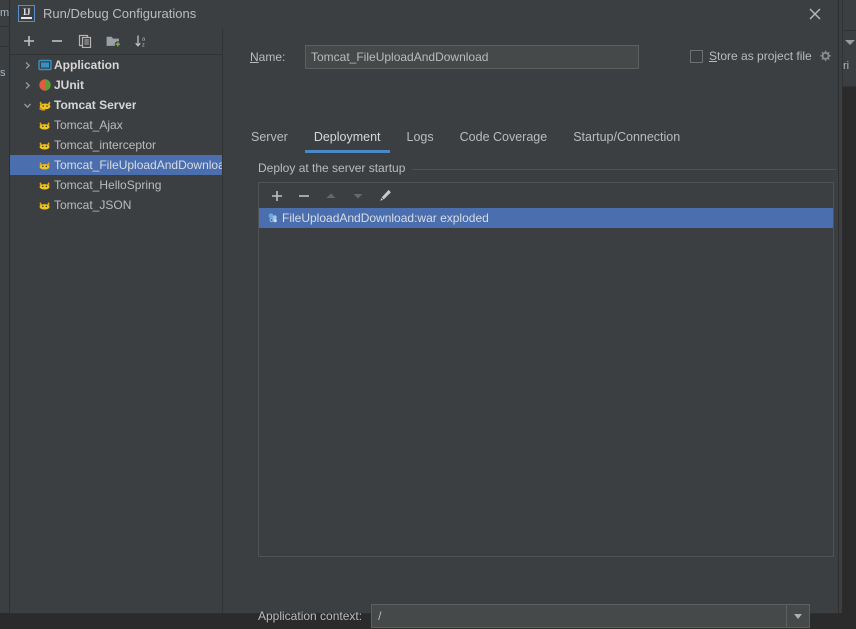 The height and width of the screenshot is (629, 856). Describe the element at coordinates (69, 85) in the screenshot. I see `tree-item-label: JUnit` at that location.